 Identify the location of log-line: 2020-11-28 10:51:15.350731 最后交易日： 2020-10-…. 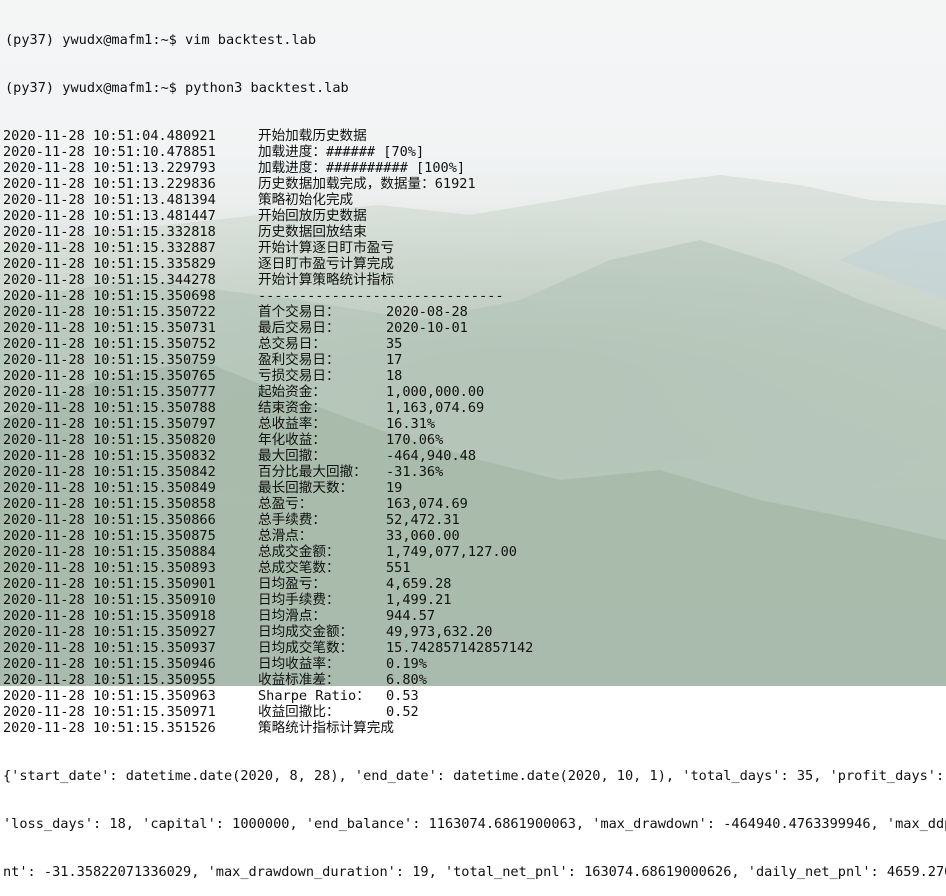
(473, 328).